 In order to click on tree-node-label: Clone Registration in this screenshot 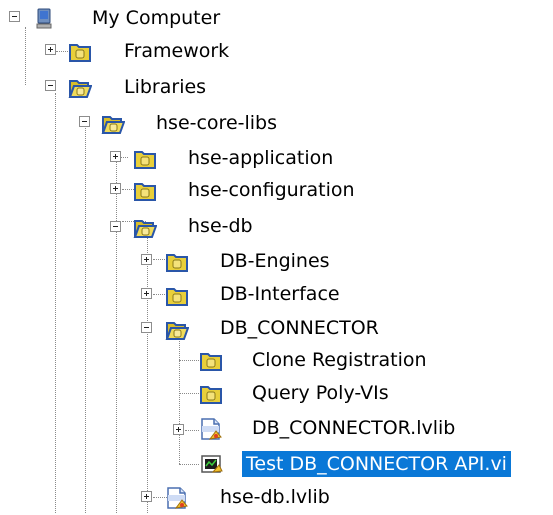, I will do `click(339, 360)`.